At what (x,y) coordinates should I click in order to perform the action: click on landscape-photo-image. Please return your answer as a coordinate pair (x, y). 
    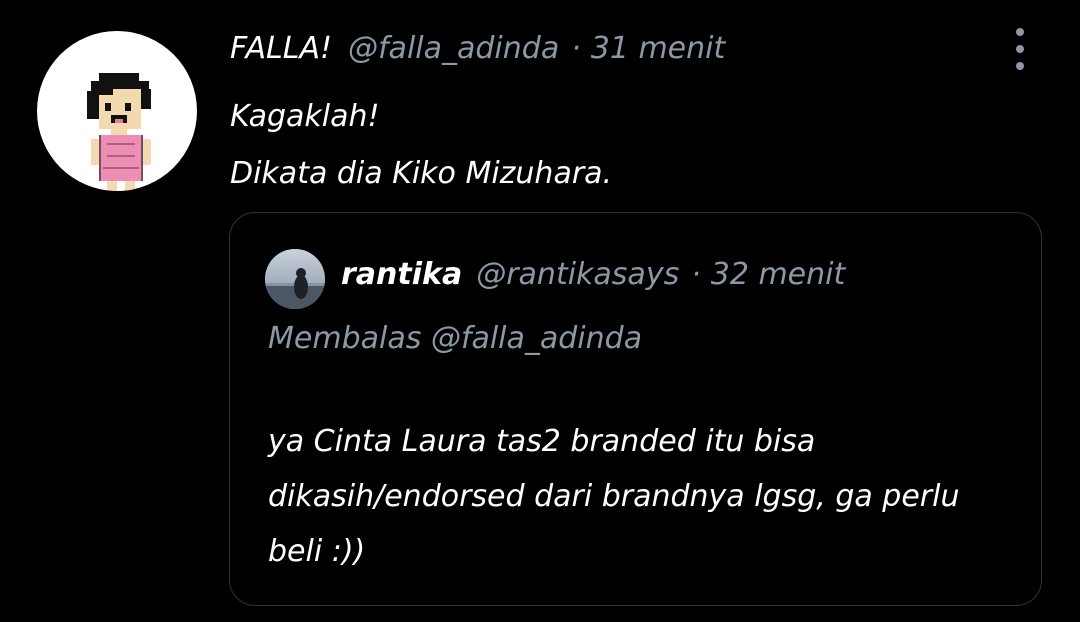
    Looking at the image, I should click on (295, 279).